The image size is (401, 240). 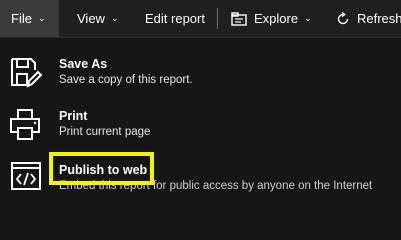 What do you see at coordinates (26, 176) in the screenshot?
I see `publish-web-icon` at bounding box center [26, 176].